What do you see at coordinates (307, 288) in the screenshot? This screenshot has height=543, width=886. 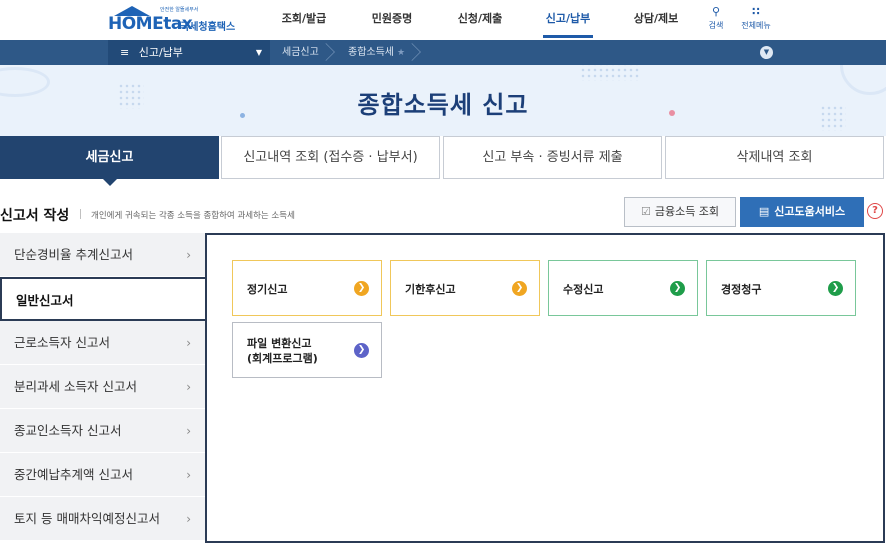 I see `regular-report-card: 정기신고 ❯` at bounding box center [307, 288].